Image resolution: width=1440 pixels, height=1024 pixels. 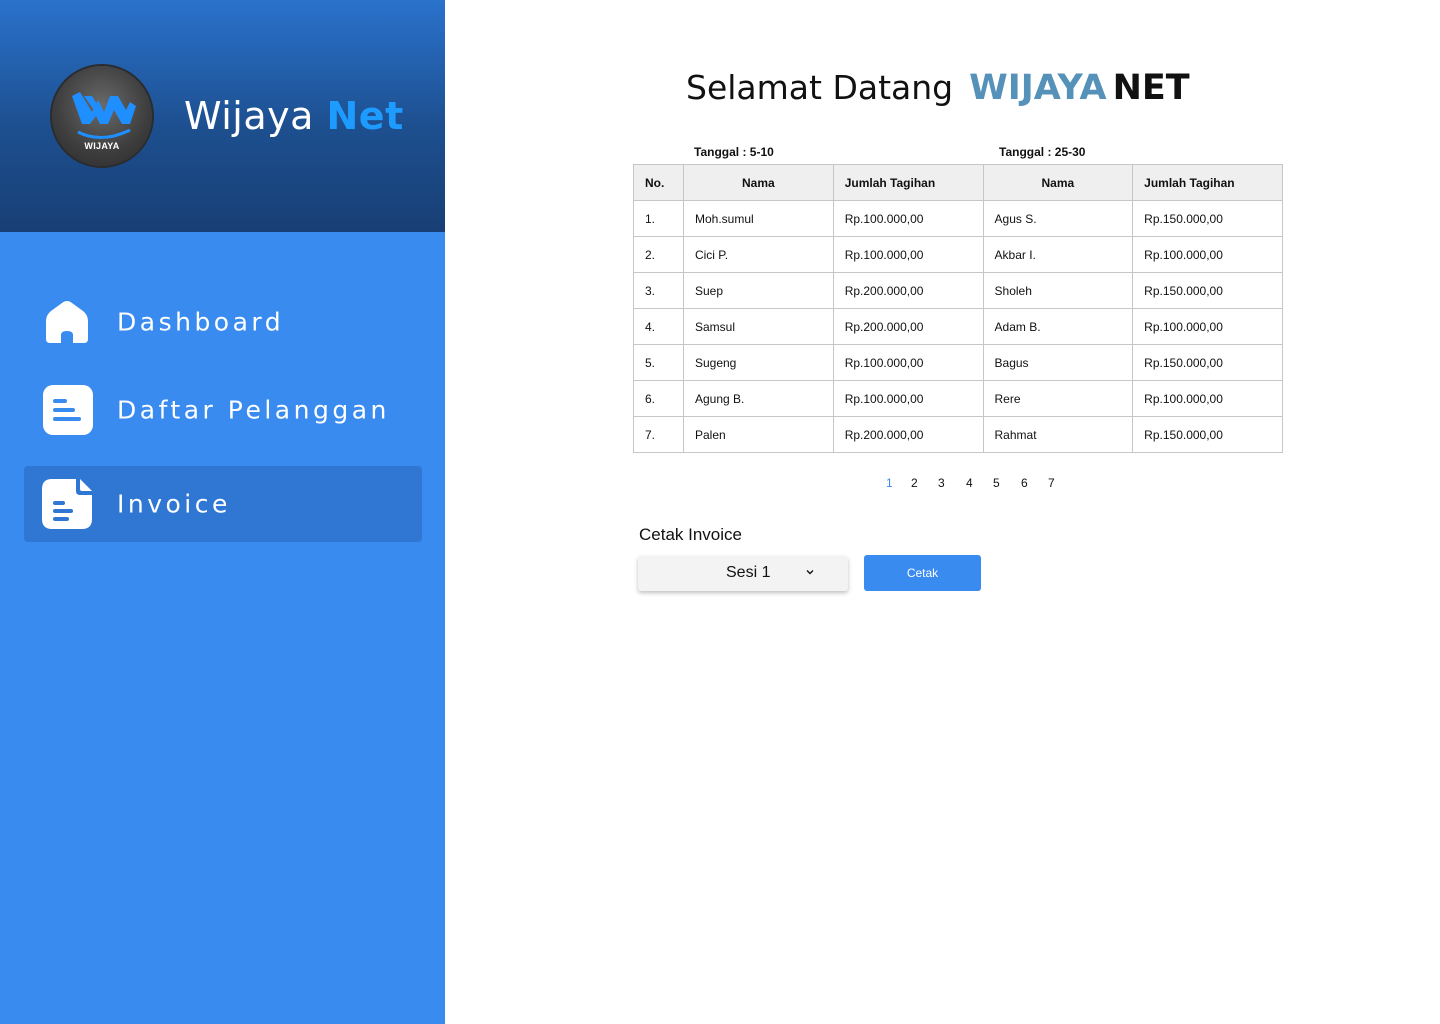 I want to click on session-select-value: Sesi 1, so click(x=748, y=572).